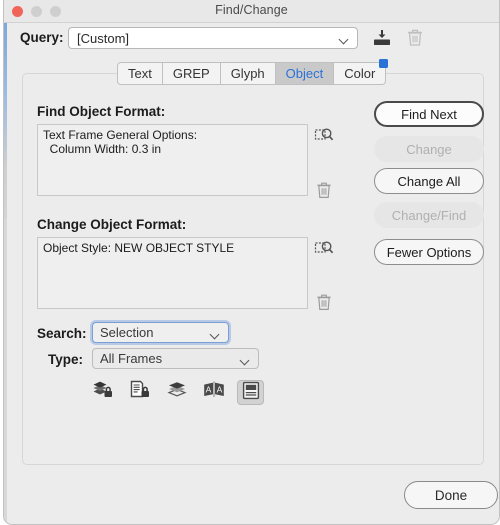 This screenshot has width=500, height=525. Describe the element at coordinates (103, 38) in the screenshot. I see `query-value: [Custom]` at that location.